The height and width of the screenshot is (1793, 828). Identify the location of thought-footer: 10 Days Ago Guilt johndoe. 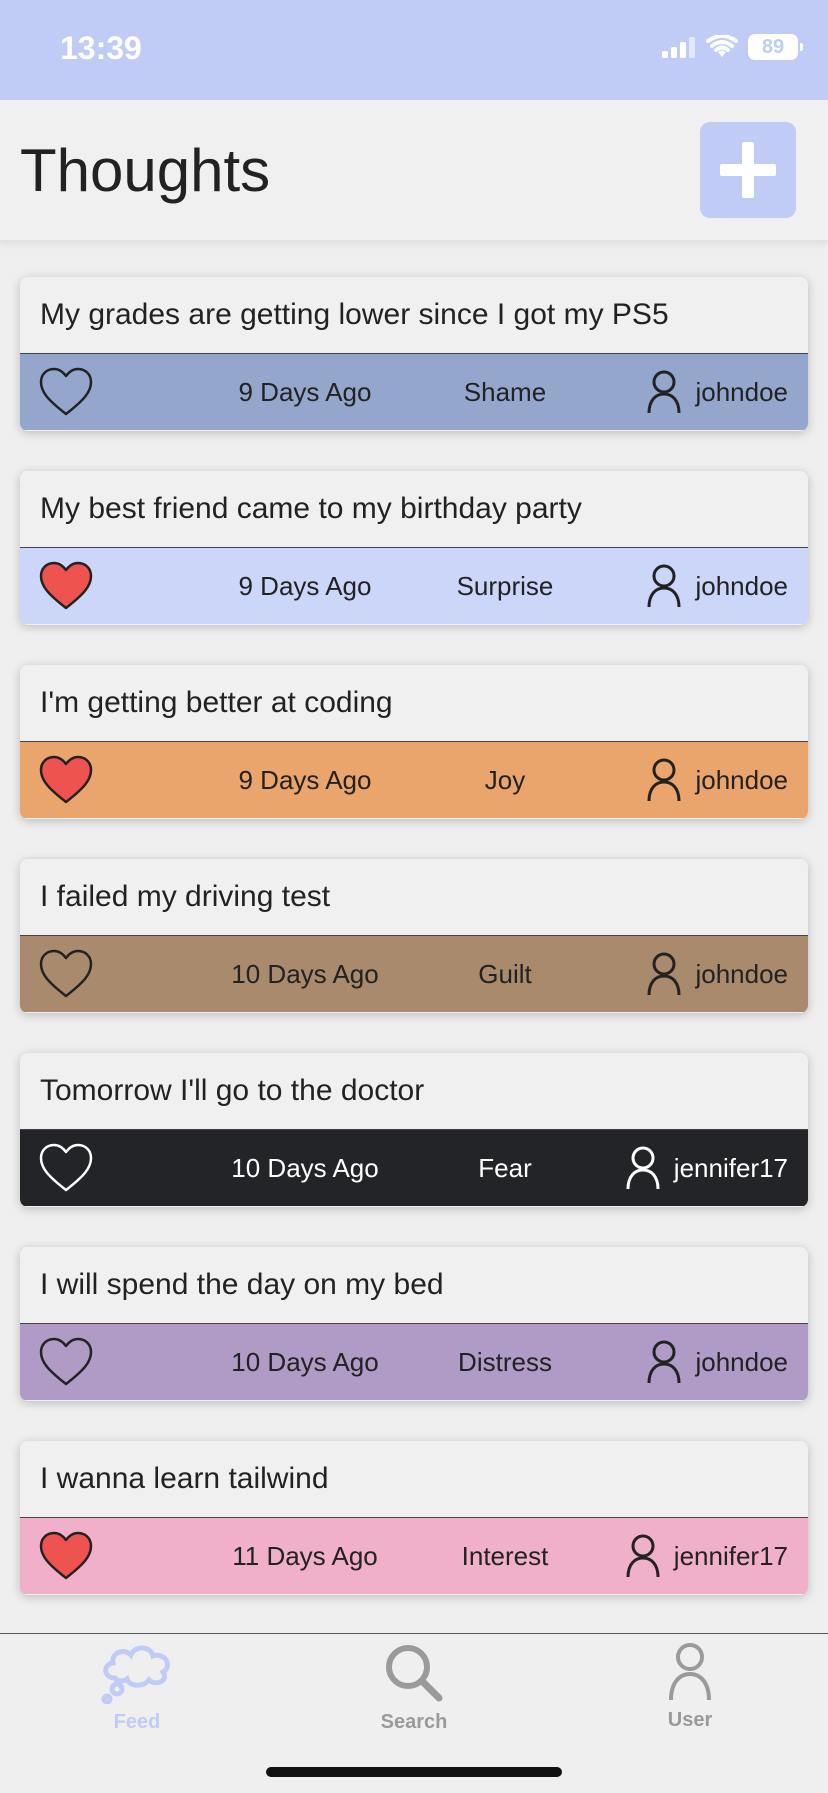
(414, 974).